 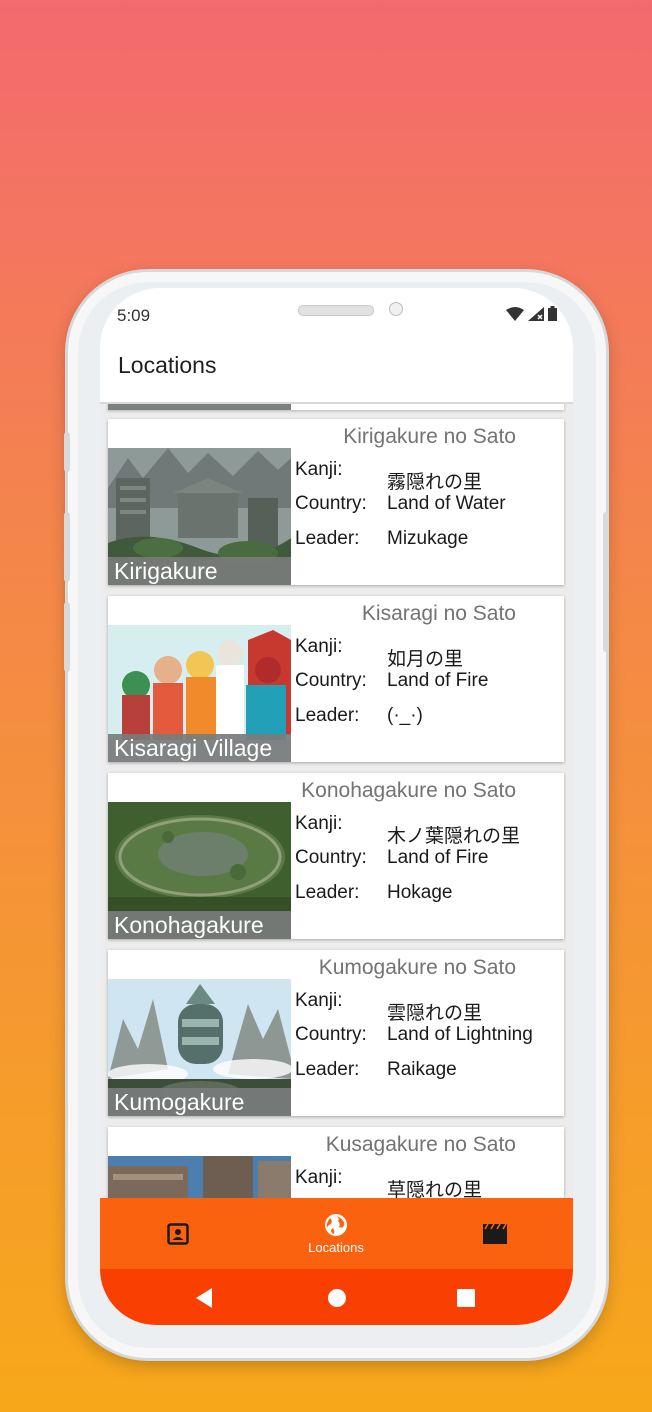 I want to click on bottom-navigation: Locations, so click(x=336, y=1233).